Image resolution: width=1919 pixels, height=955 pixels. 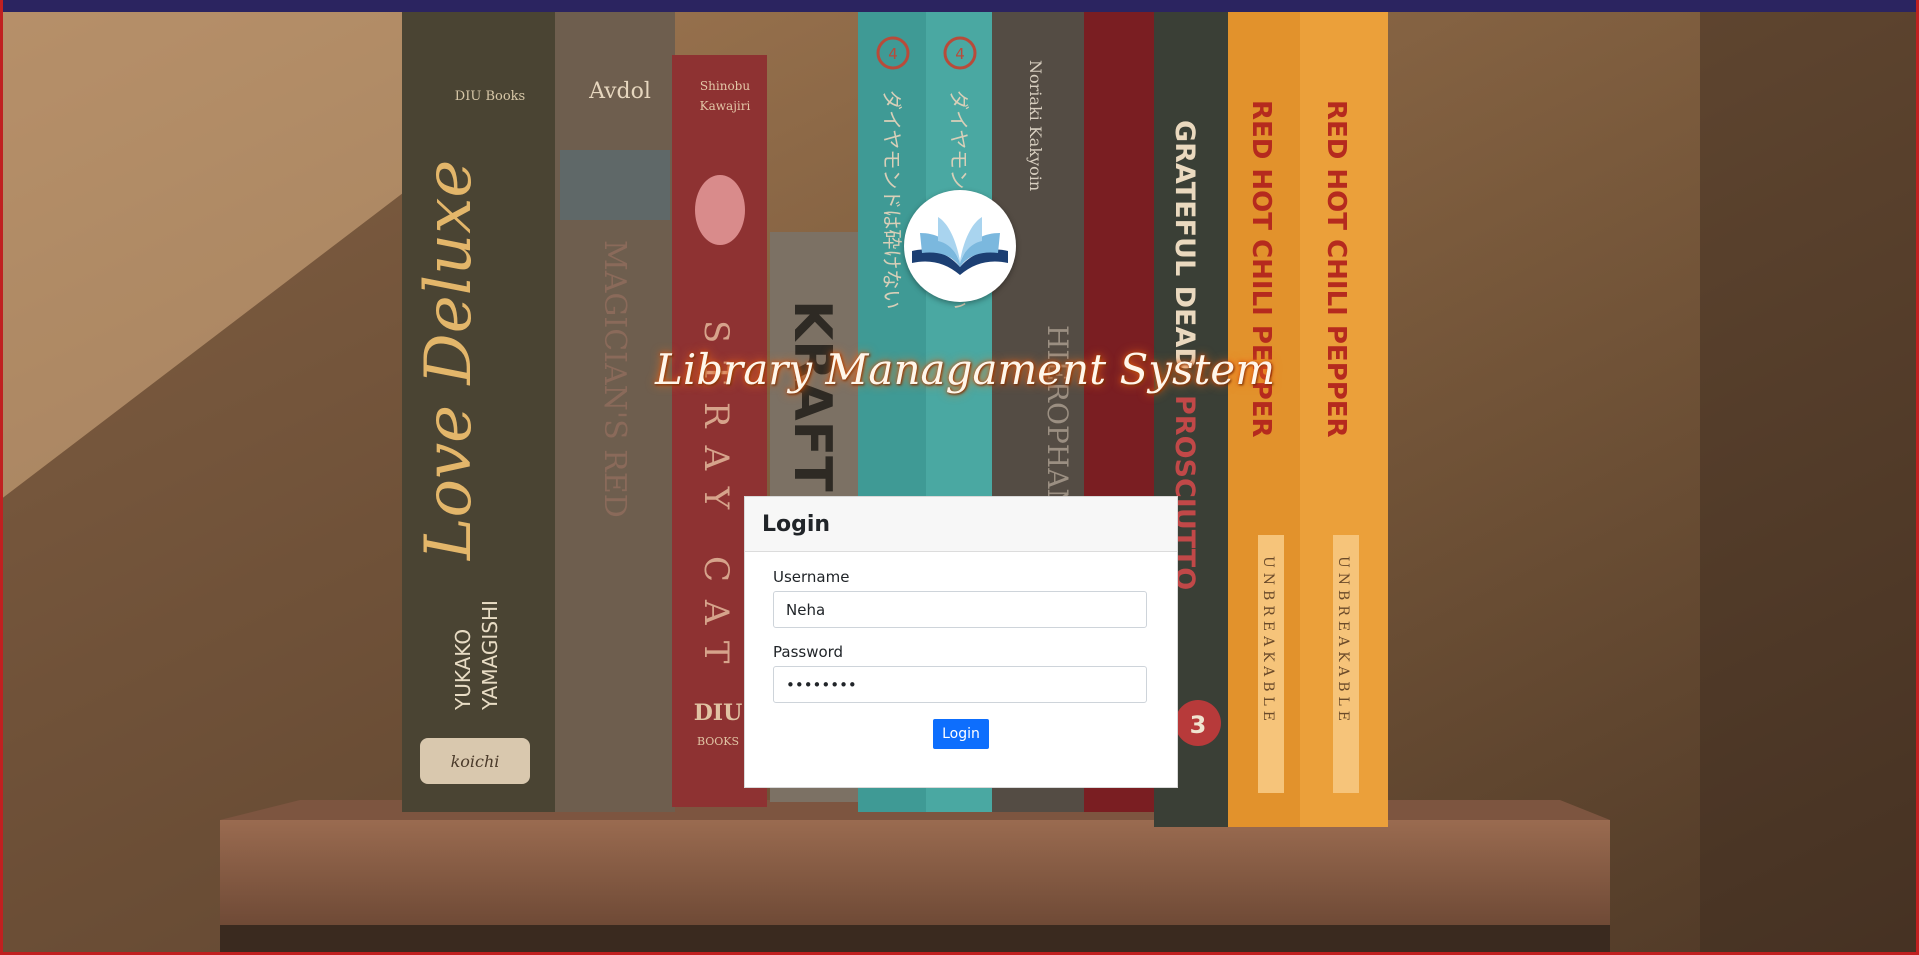 What do you see at coordinates (449, 360) in the screenshot?
I see `svg-text: Love Deluxe` at bounding box center [449, 360].